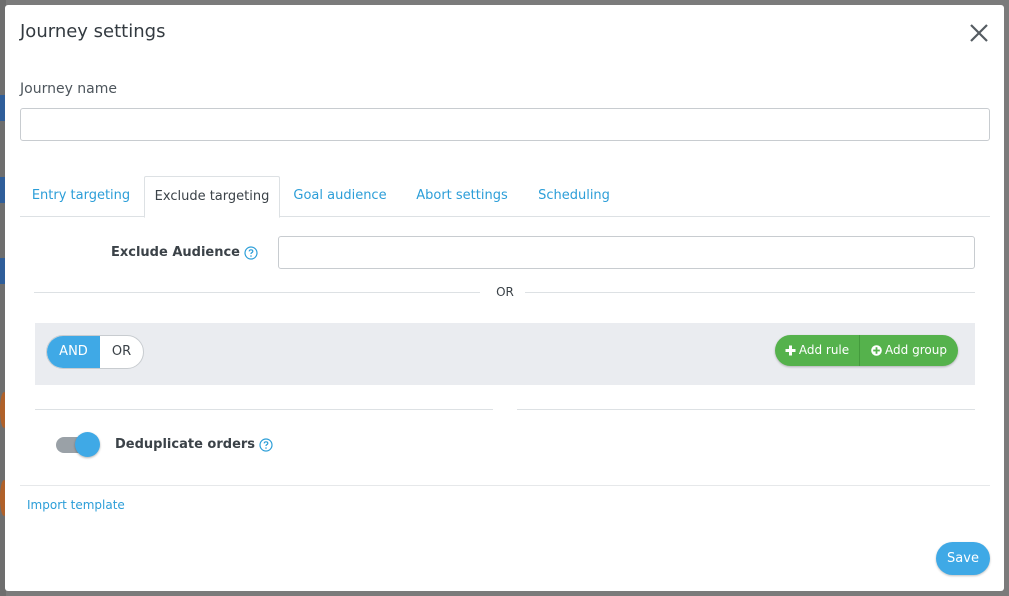 The image size is (1009, 596). I want to click on exclude-audience-input, so click(626, 252).